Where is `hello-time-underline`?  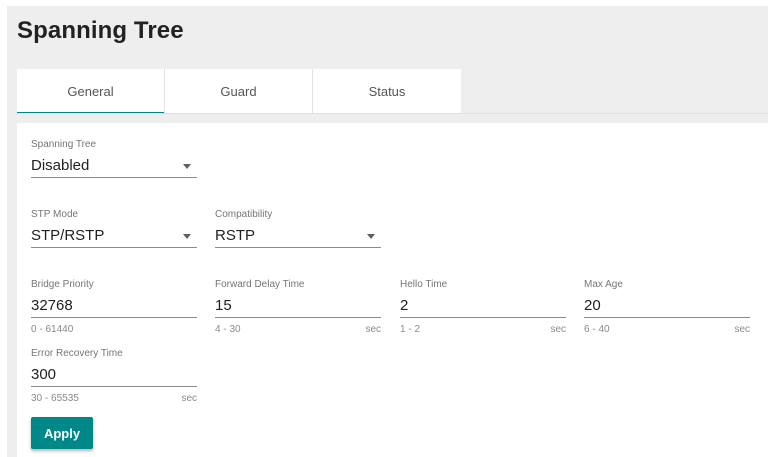
hello-time-underline is located at coordinates (483, 317).